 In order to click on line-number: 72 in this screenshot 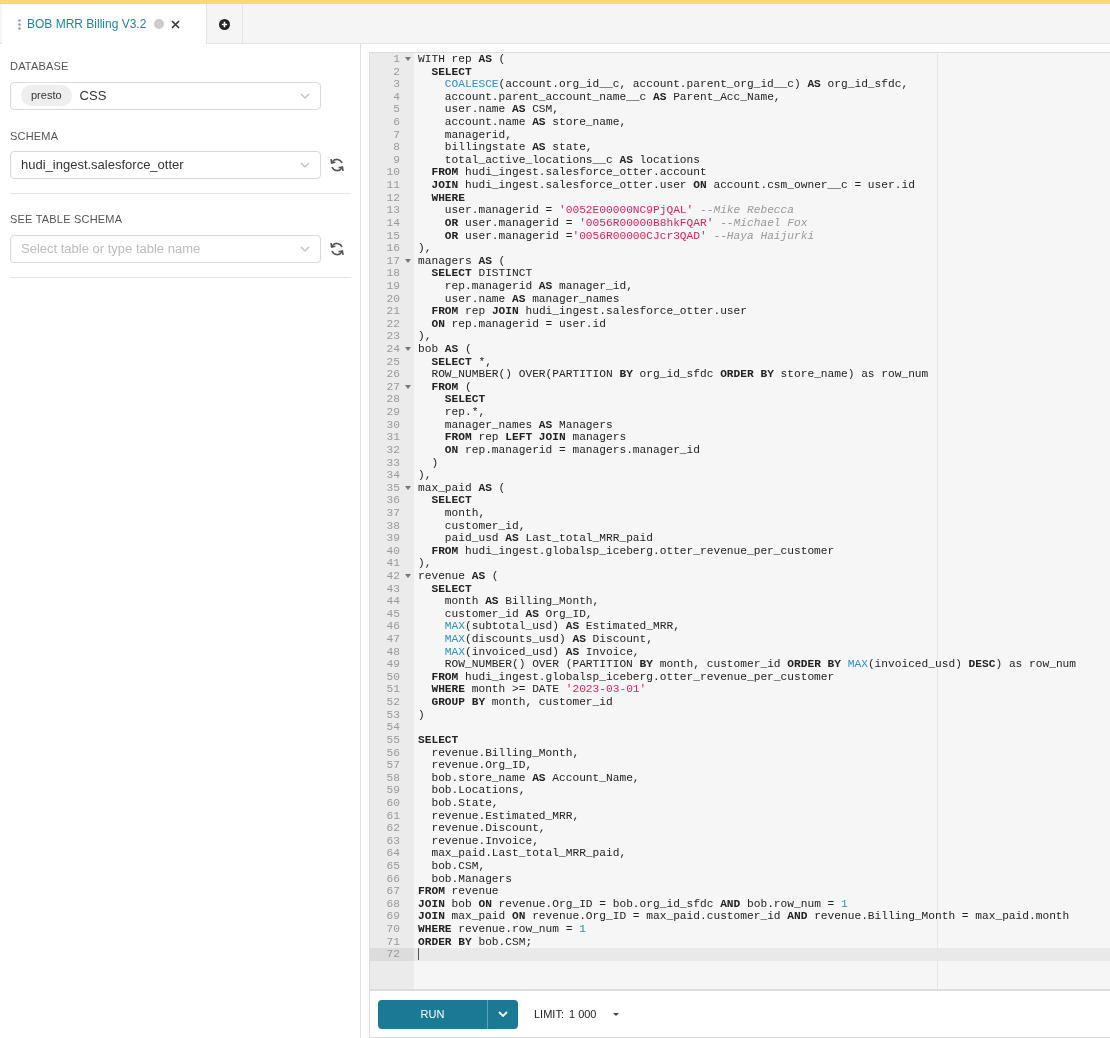, I will do `click(393, 954)`.